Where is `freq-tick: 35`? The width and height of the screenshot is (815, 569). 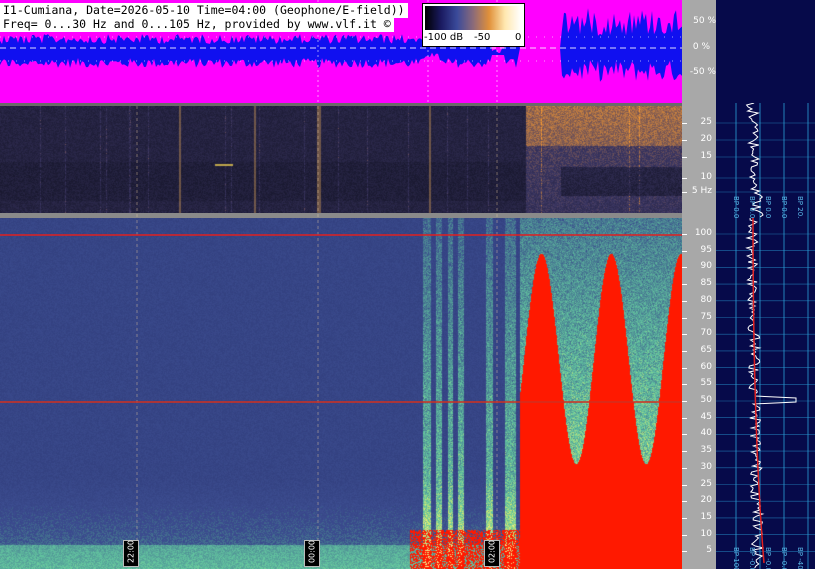
freq-tick: 35 is located at coordinates (706, 450).